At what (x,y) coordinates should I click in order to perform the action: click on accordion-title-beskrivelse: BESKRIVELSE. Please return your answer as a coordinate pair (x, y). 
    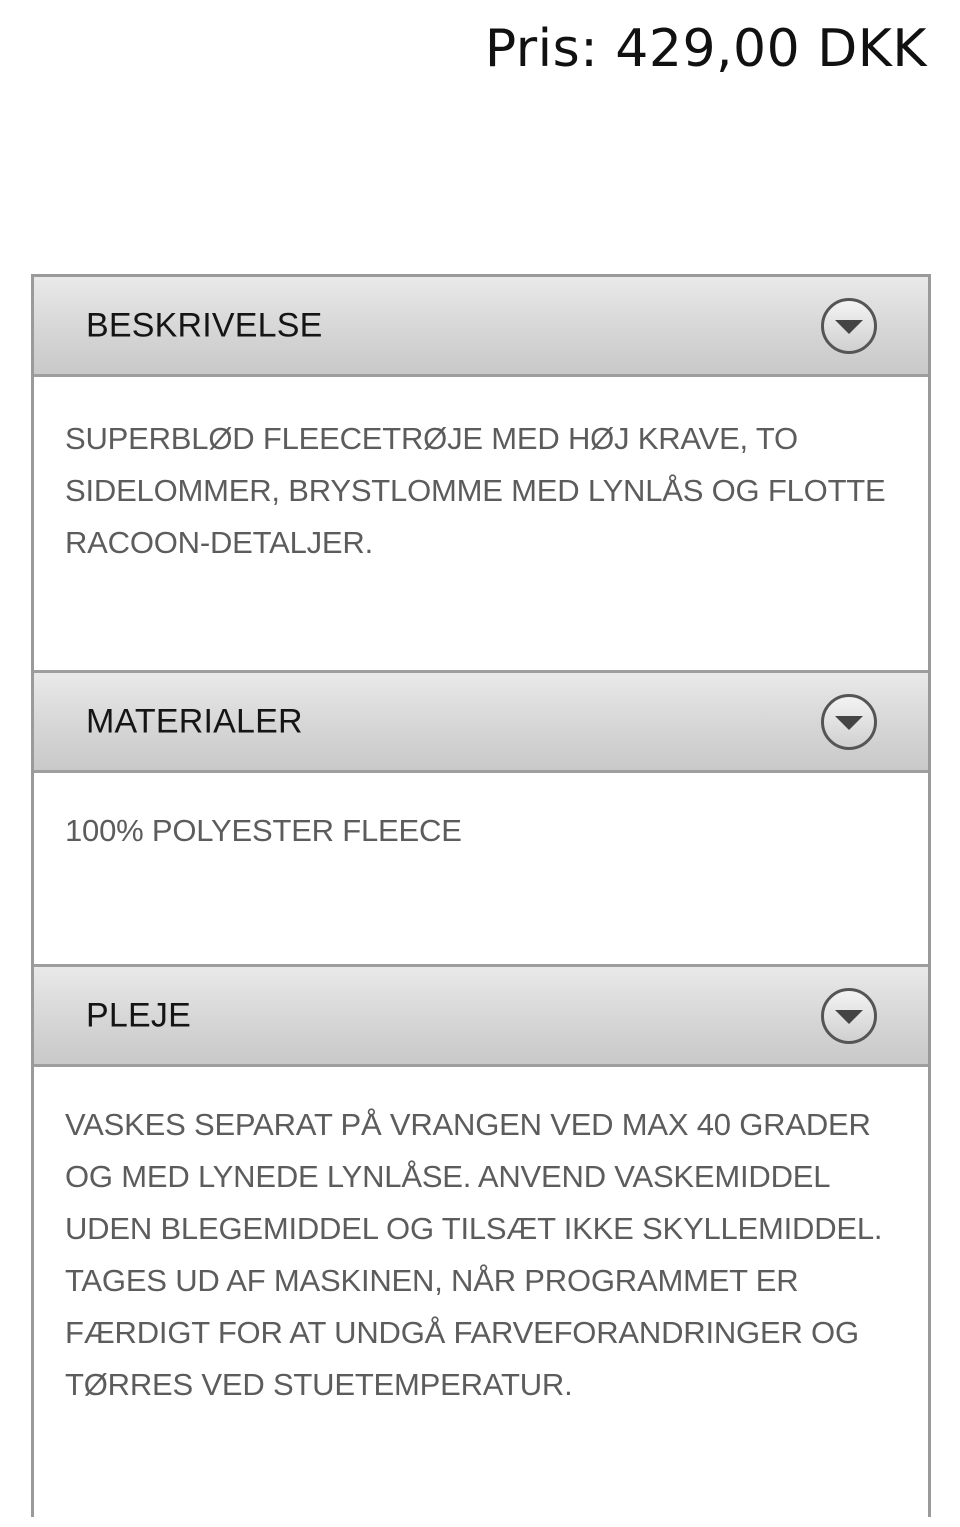
    Looking at the image, I should click on (204, 325).